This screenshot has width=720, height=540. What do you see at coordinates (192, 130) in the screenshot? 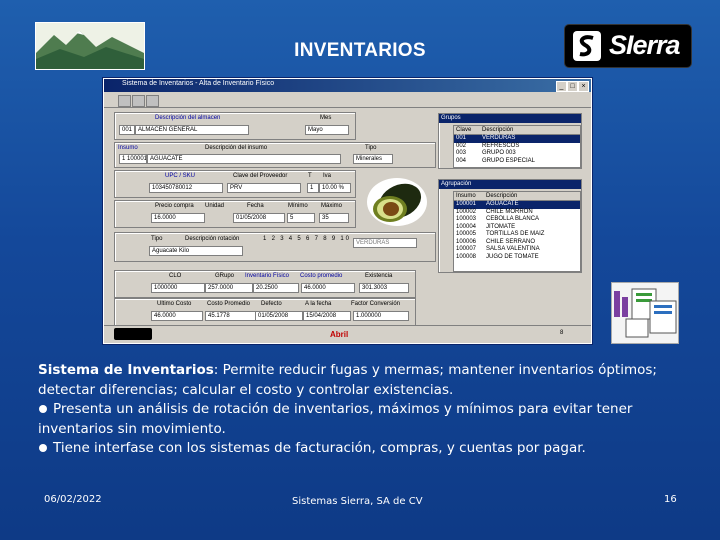
I see `almacen-name-field: ALMACEN GENERAL` at bounding box center [192, 130].